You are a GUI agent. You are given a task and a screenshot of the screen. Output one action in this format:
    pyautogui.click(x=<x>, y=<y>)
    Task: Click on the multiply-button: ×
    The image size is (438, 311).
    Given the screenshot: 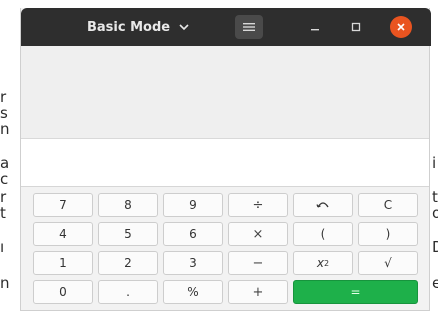 What is the action you would take?
    pyautogui.click(x=258, y=234)
    